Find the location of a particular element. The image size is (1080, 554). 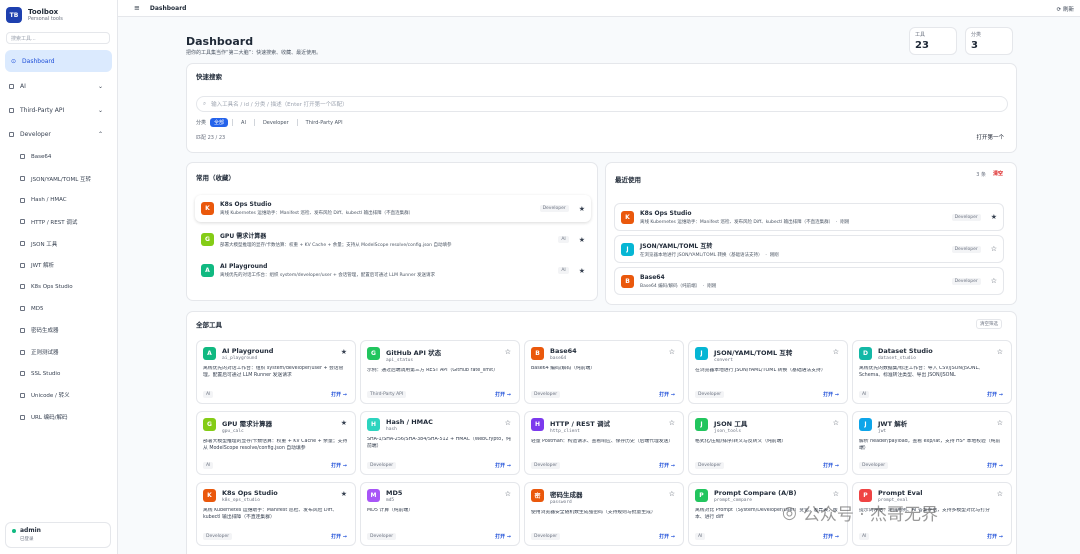

sidebar-group-ai: AI ⌄ is located at coordinates (58, 86).